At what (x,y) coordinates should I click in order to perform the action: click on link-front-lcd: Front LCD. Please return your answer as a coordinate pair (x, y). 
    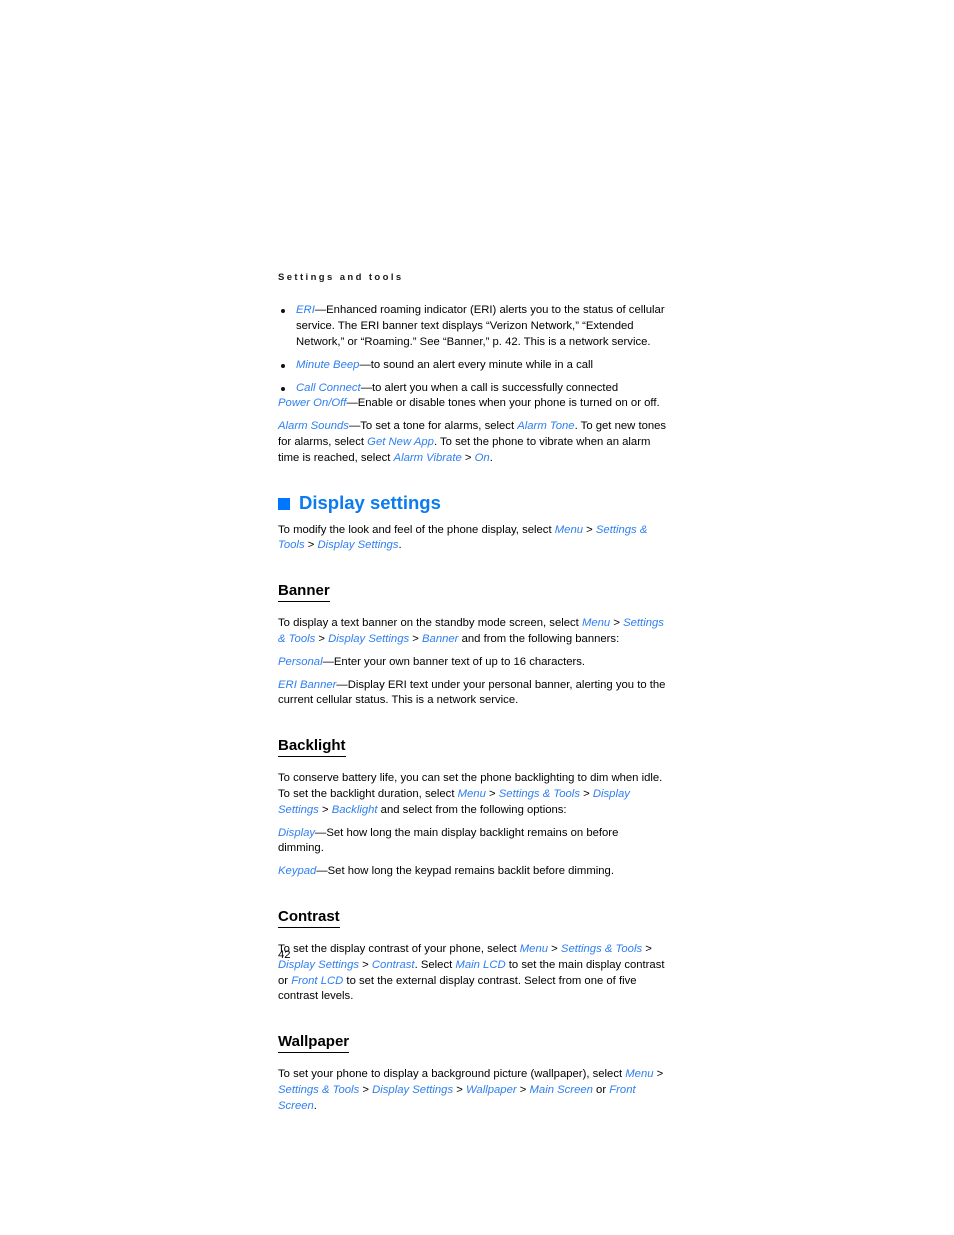
    Looking at the image, I should click on (317, 980).